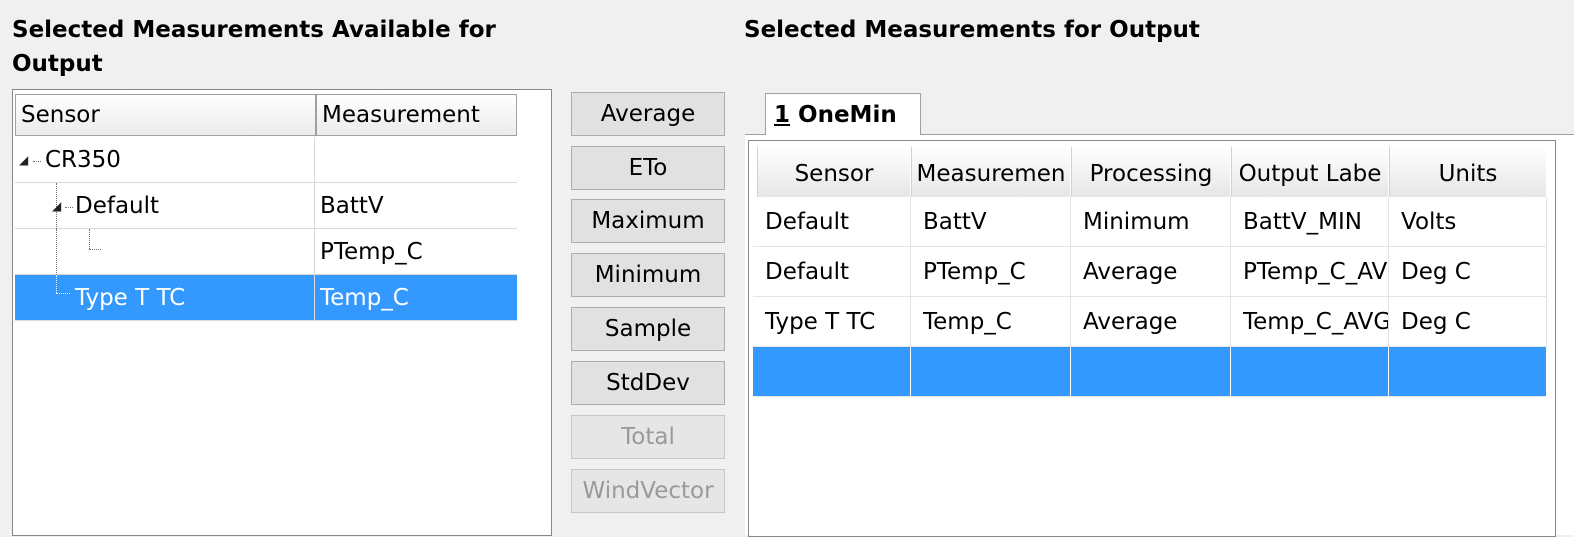 The width and height of the screenshot is (1574, 537). What do you see at coordinates (416, 160) in the screenshot?
I see `tree-measurement-label` at bounding box center [416, 160].